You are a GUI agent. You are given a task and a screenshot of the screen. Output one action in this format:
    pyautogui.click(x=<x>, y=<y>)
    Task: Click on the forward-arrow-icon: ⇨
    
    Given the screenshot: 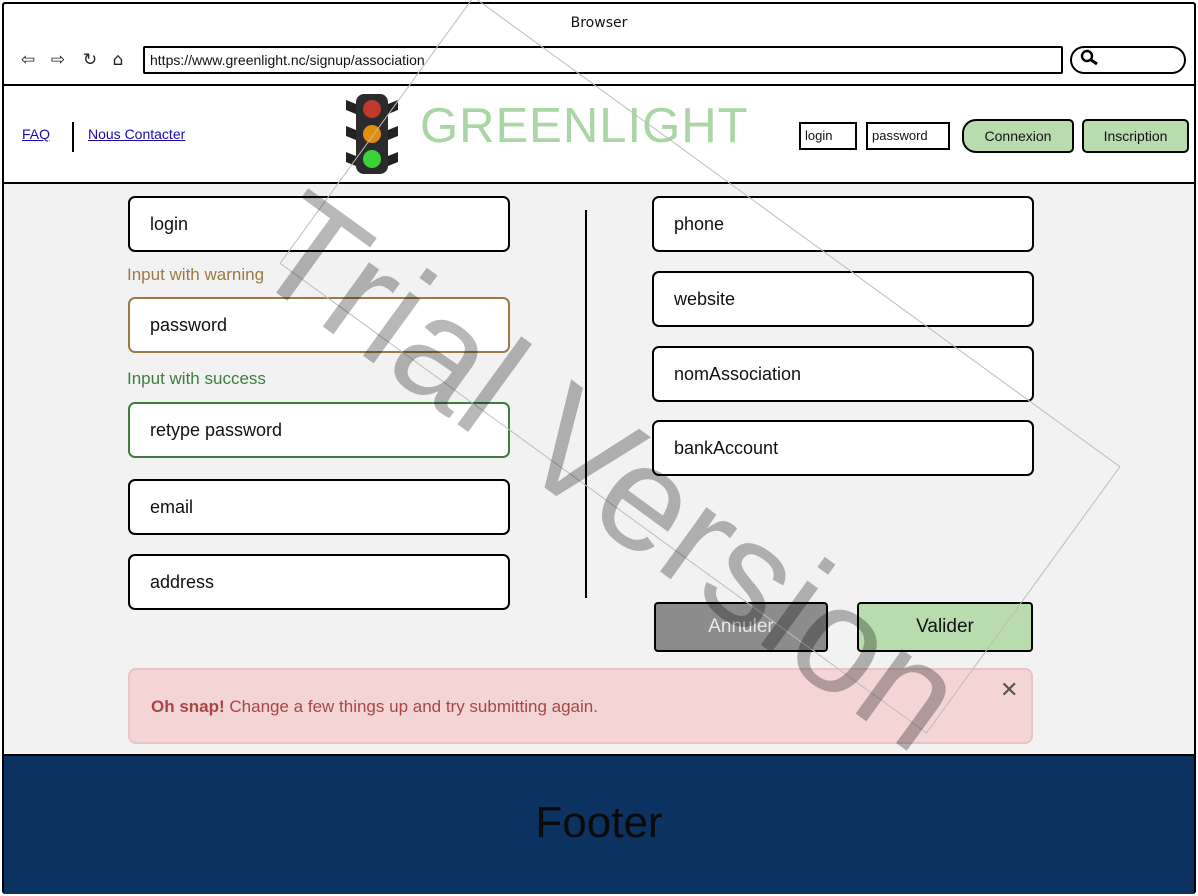 What is the action you would take?
    pyautogui.click(x=58, y=60)
    